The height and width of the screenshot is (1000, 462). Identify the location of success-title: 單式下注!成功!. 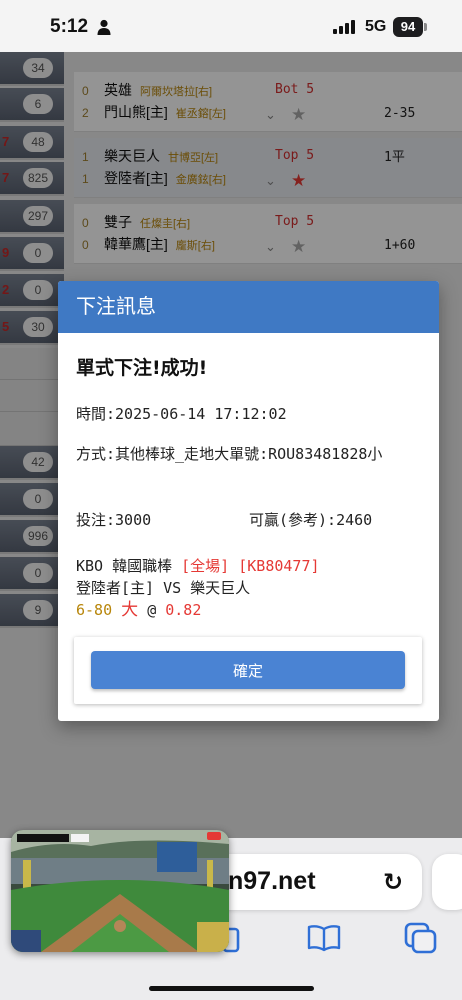
(142, 368).